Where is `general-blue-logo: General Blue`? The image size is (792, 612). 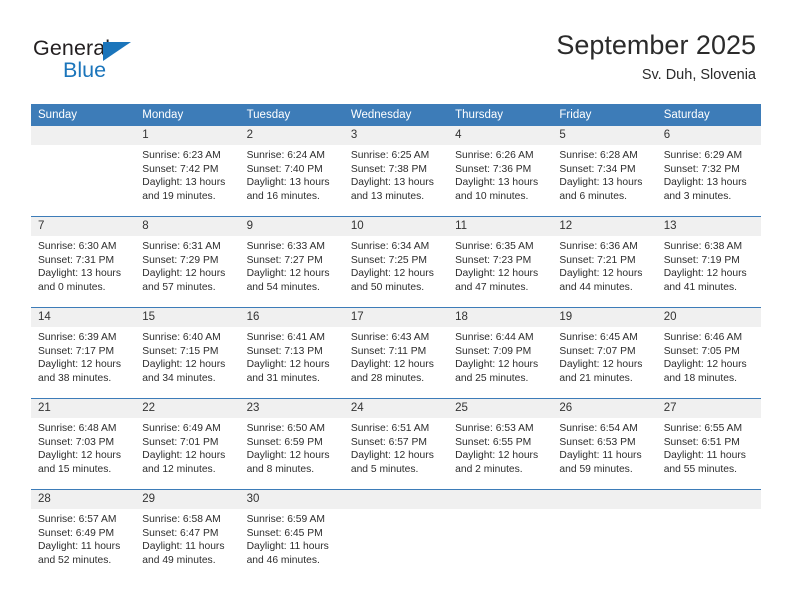 general-blue-logo: General Blue is located at coordinates (108, 61).